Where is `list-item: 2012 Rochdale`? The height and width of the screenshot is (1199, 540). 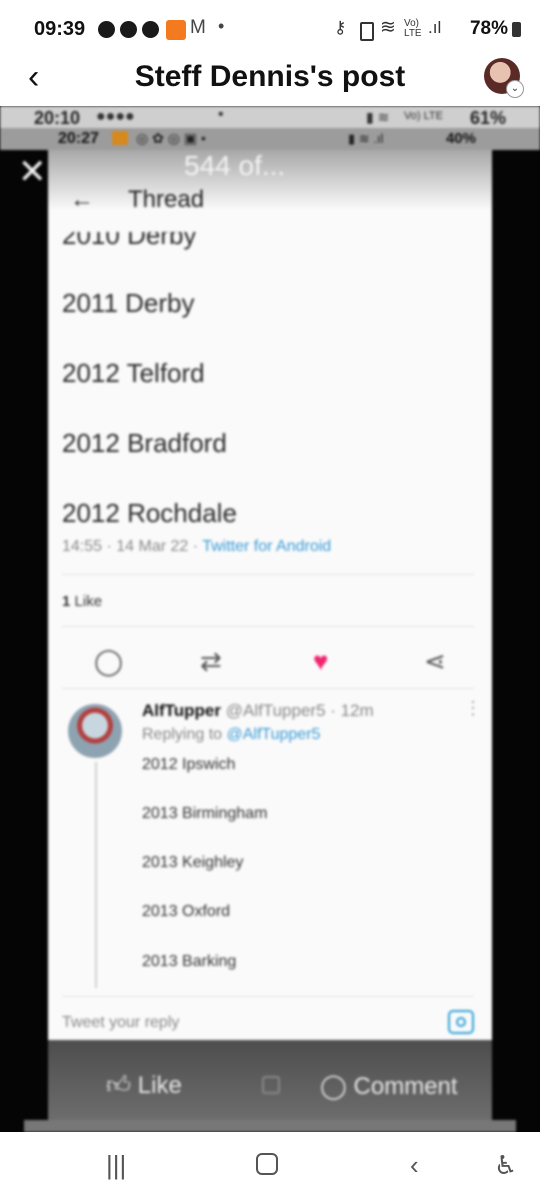
list-item: 2012 Rochdale is located at coordinates (149, 513).